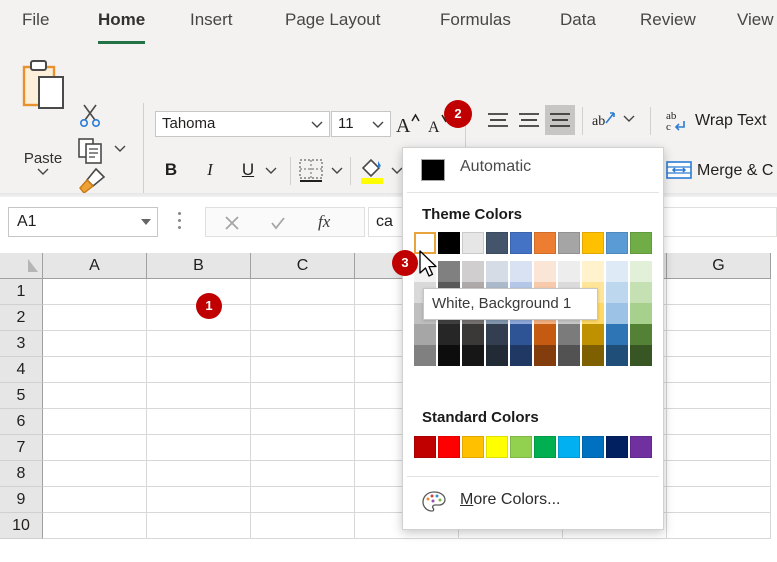  I want to click on row-header-4: 4, so click(21, 370).